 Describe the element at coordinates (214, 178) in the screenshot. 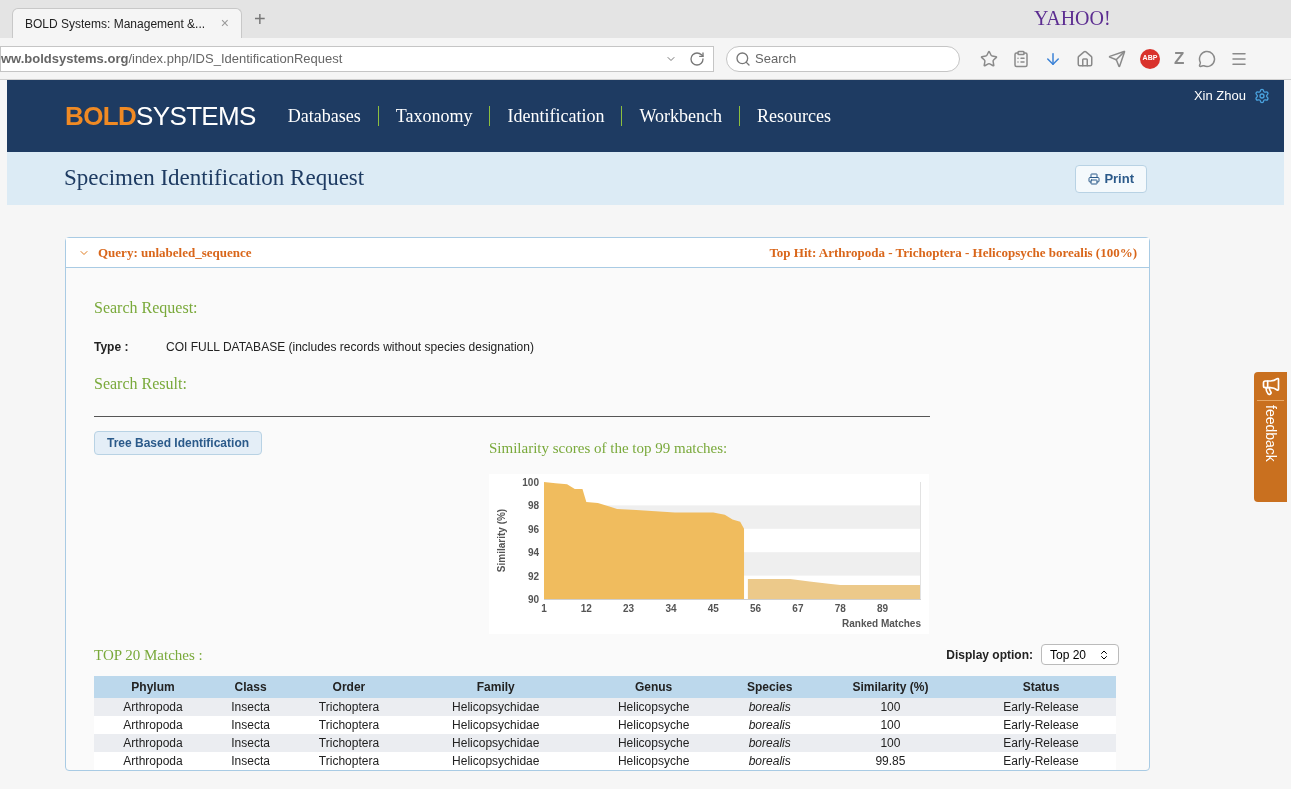

I see `page-title: Specimen Identification Request` at that location.